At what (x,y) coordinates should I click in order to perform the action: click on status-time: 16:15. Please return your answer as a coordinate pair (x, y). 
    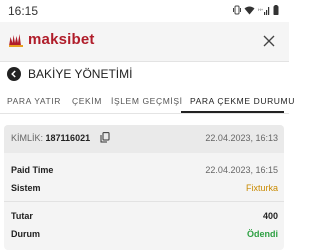
    Looking at the image, I should click on (23, 11).